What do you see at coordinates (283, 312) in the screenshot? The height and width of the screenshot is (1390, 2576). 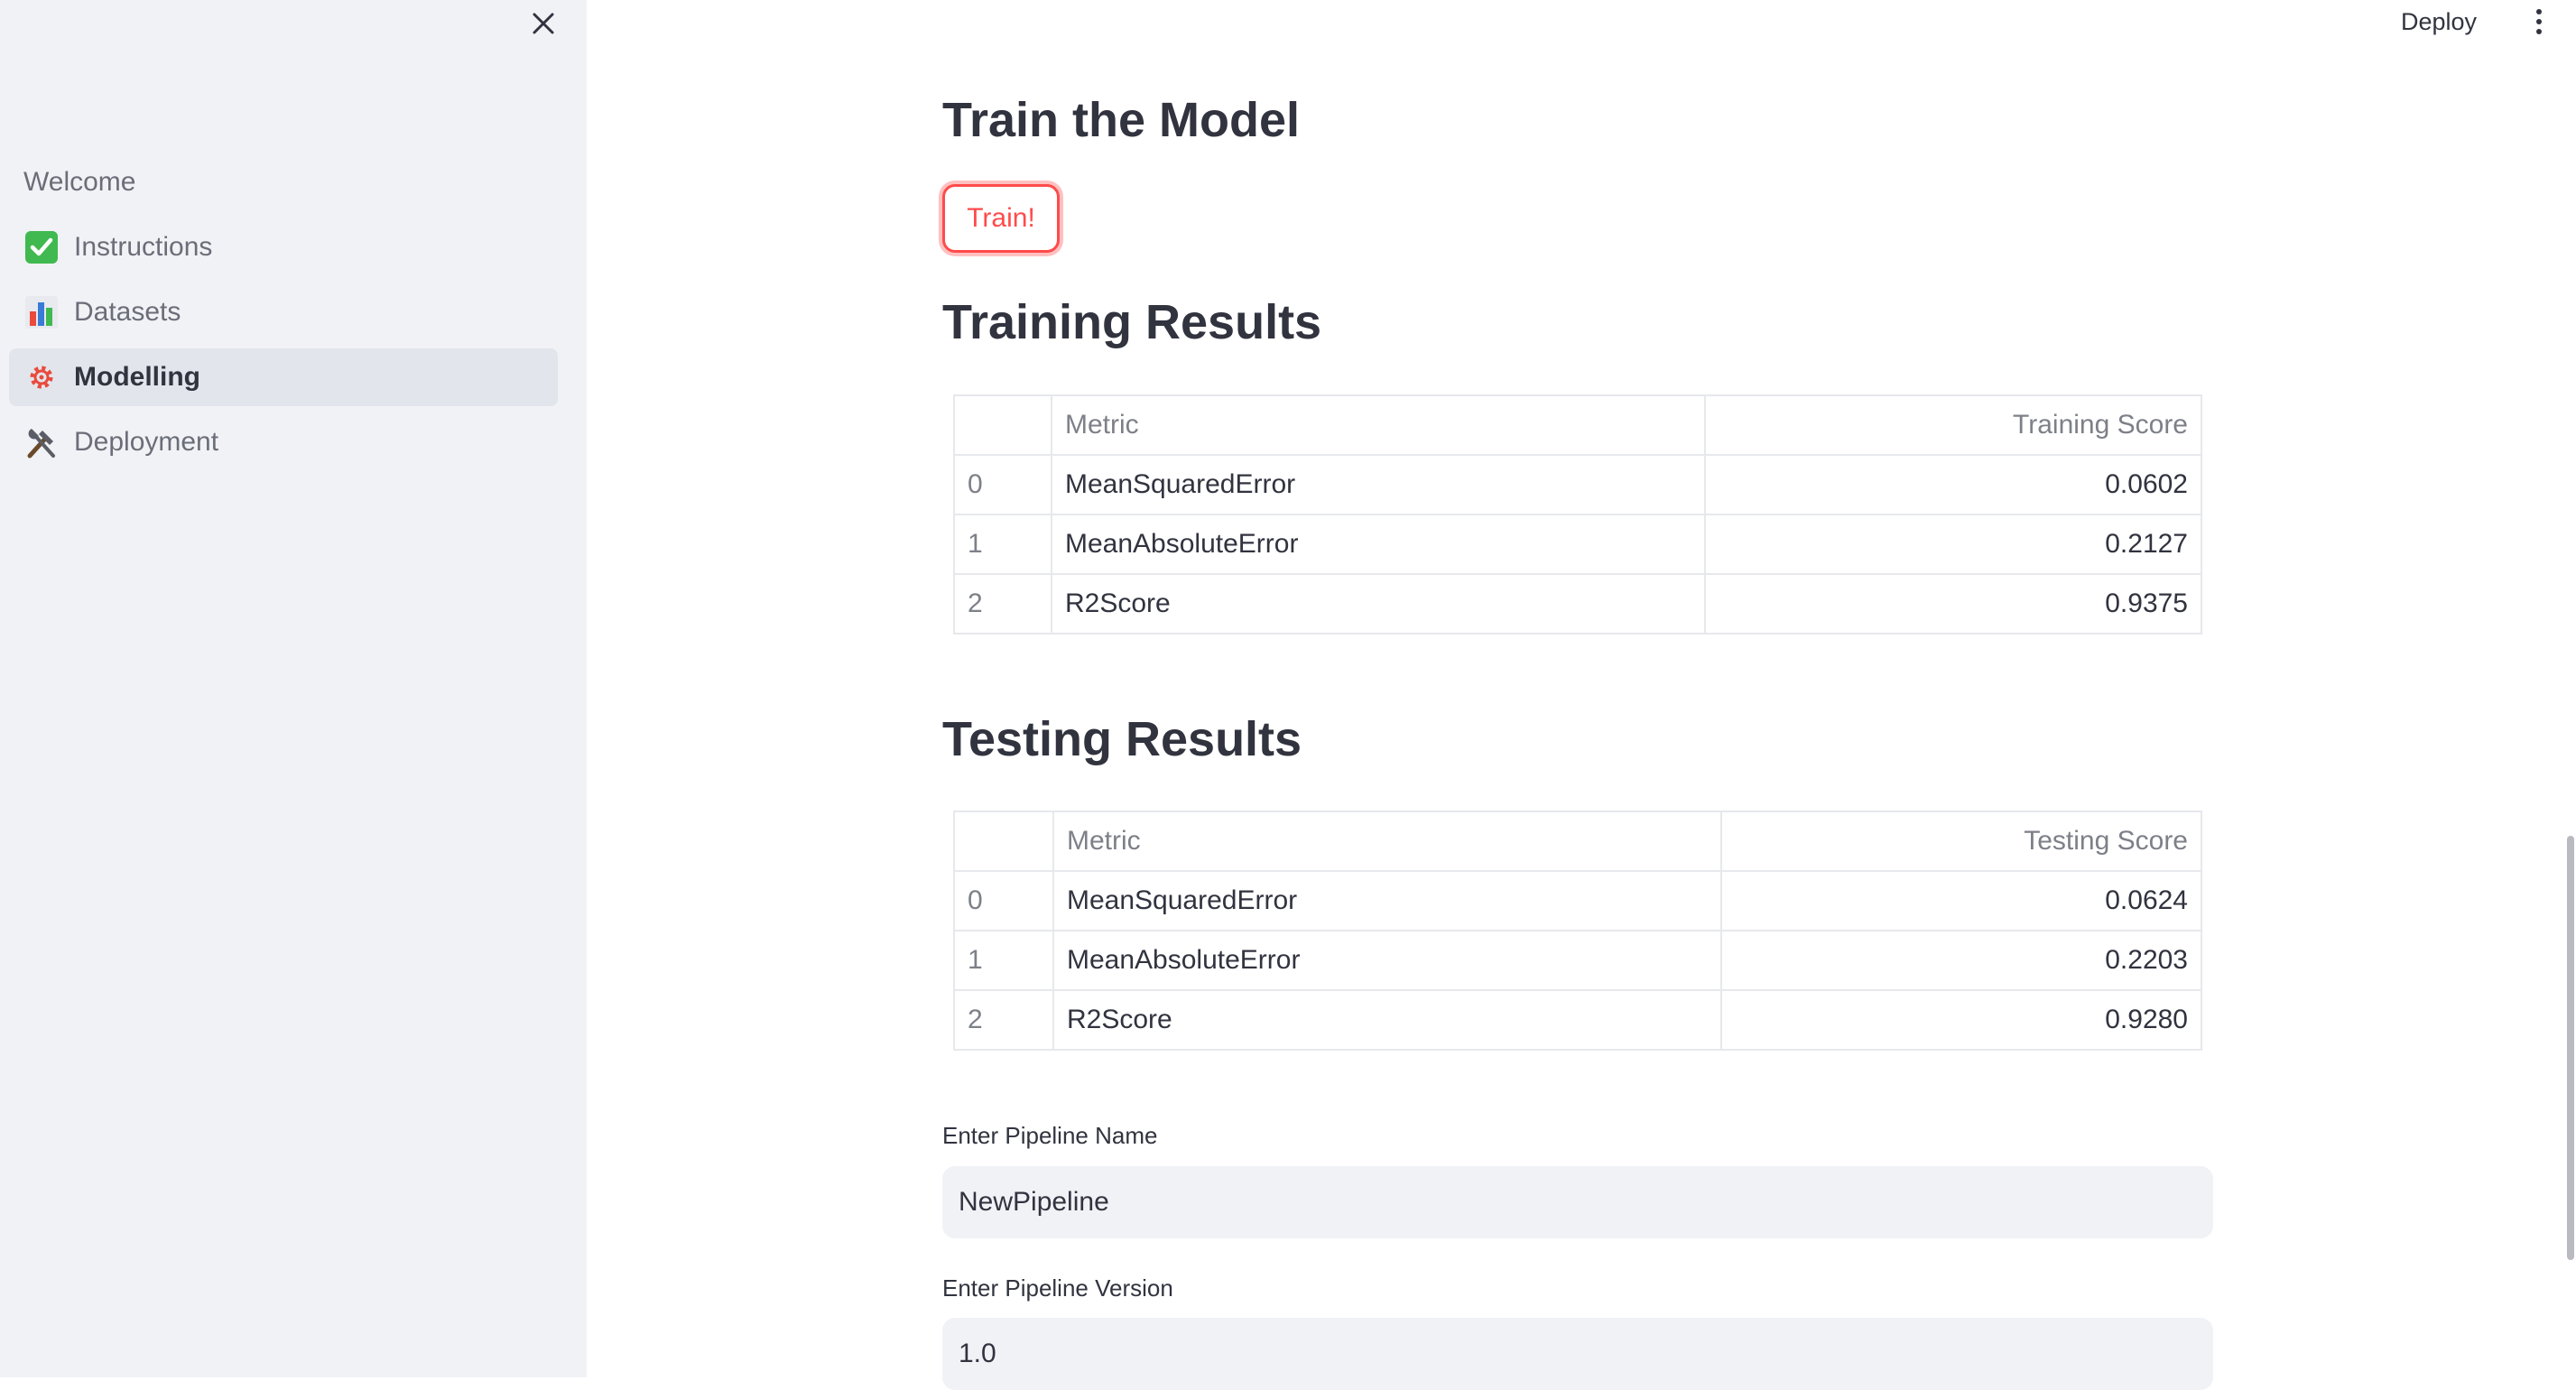 I see `sidebar-item-datasets: Datasets` at bounding box center [283, 312].